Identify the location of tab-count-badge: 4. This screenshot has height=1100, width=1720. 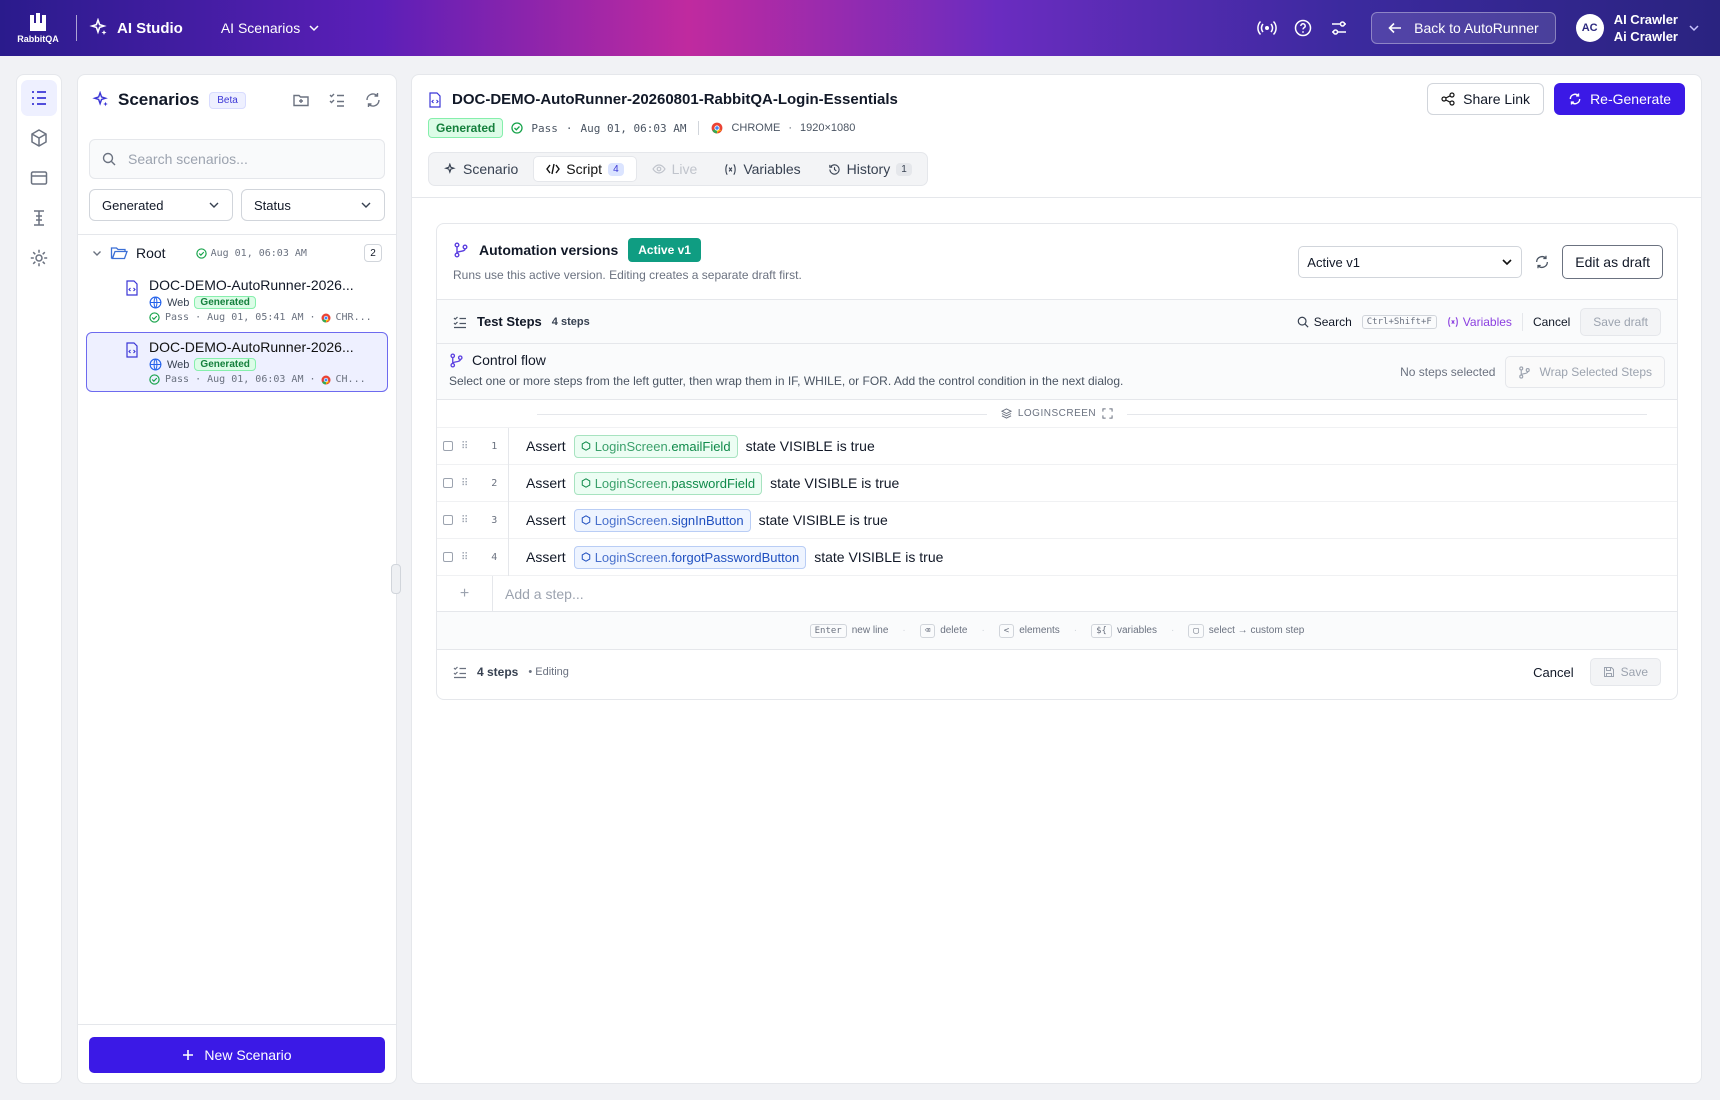
(616, 169).